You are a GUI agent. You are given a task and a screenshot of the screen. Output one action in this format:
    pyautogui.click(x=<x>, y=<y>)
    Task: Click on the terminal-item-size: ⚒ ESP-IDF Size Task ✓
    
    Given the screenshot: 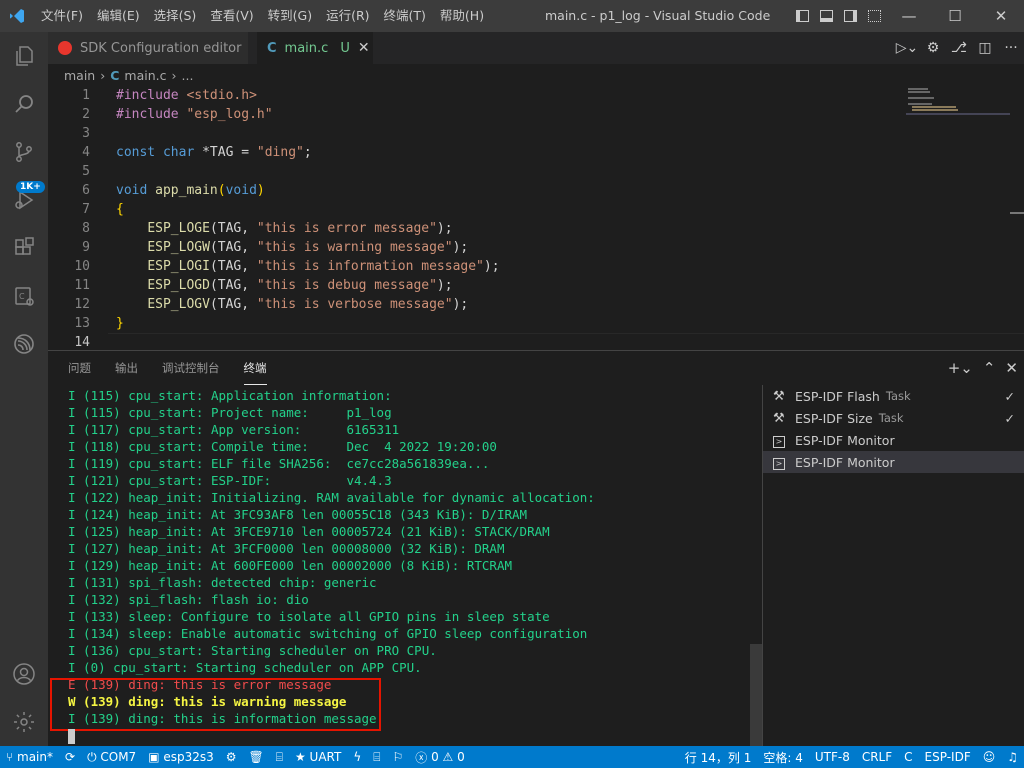 What is the action you would take?
    pyautogui.click(x=893, y=418)
    